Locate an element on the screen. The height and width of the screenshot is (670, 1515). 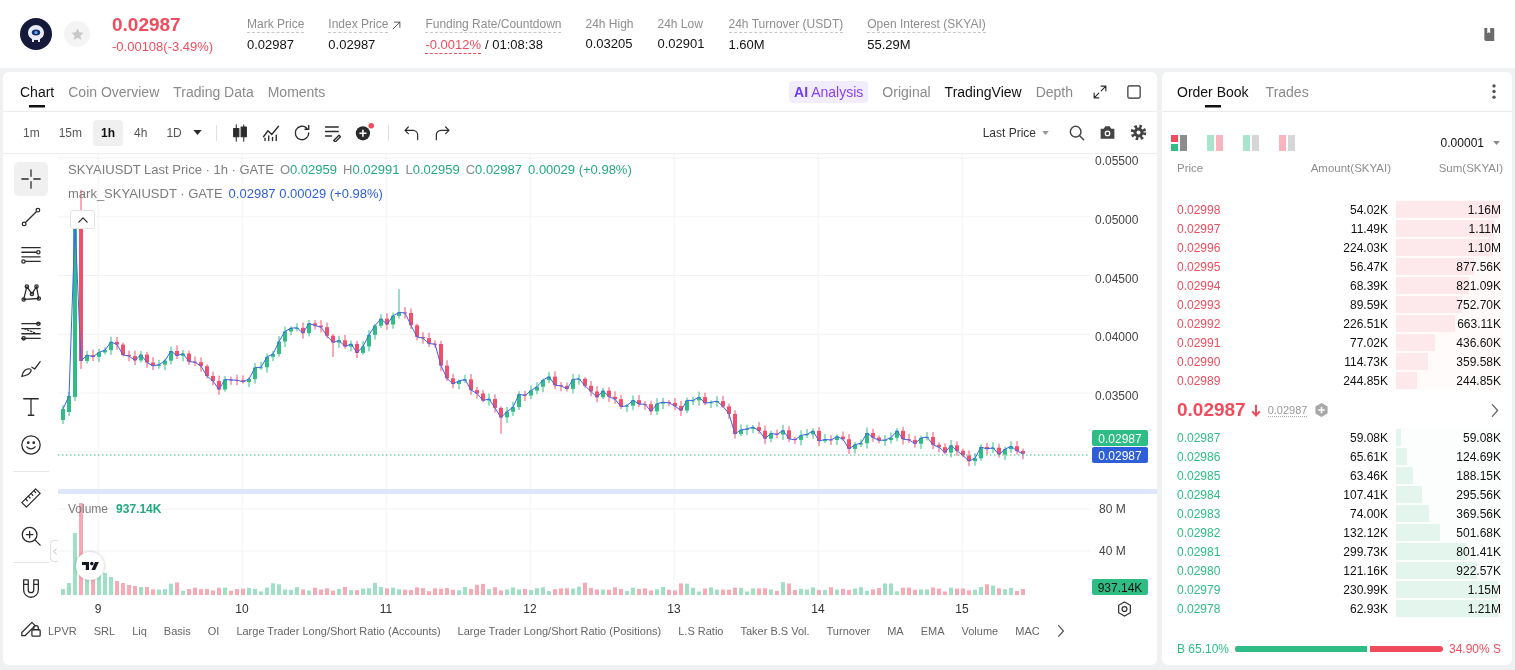
sum-cell-text: 1.15M is located at coordinates (1484, 589).